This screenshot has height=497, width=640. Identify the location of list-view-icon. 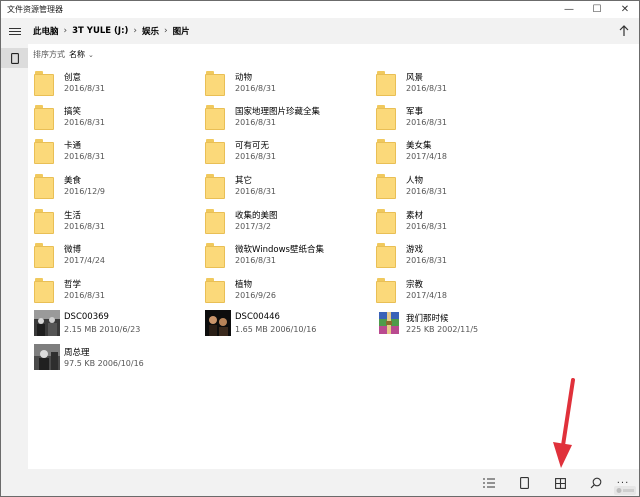
(489, 483).